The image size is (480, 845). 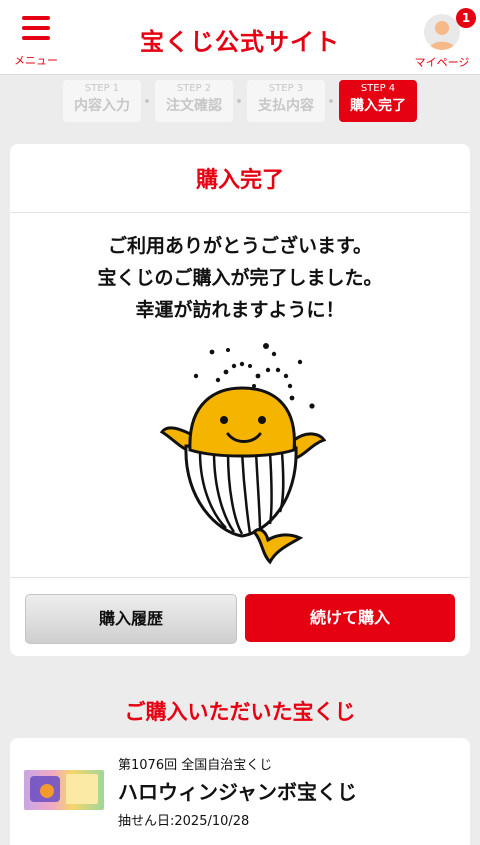 What do you see at coordinates (194, 88) in the screenshot?
I see `step-number: STEP 2` at bounding box center [194, 88].